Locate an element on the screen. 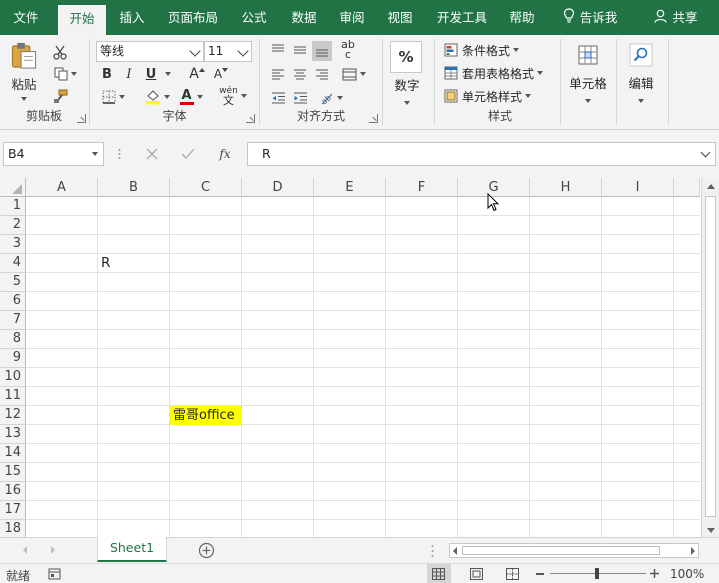 The width and height of the screenshot is (719, 583). font-color-button: A is located at coordinates (191, 97).